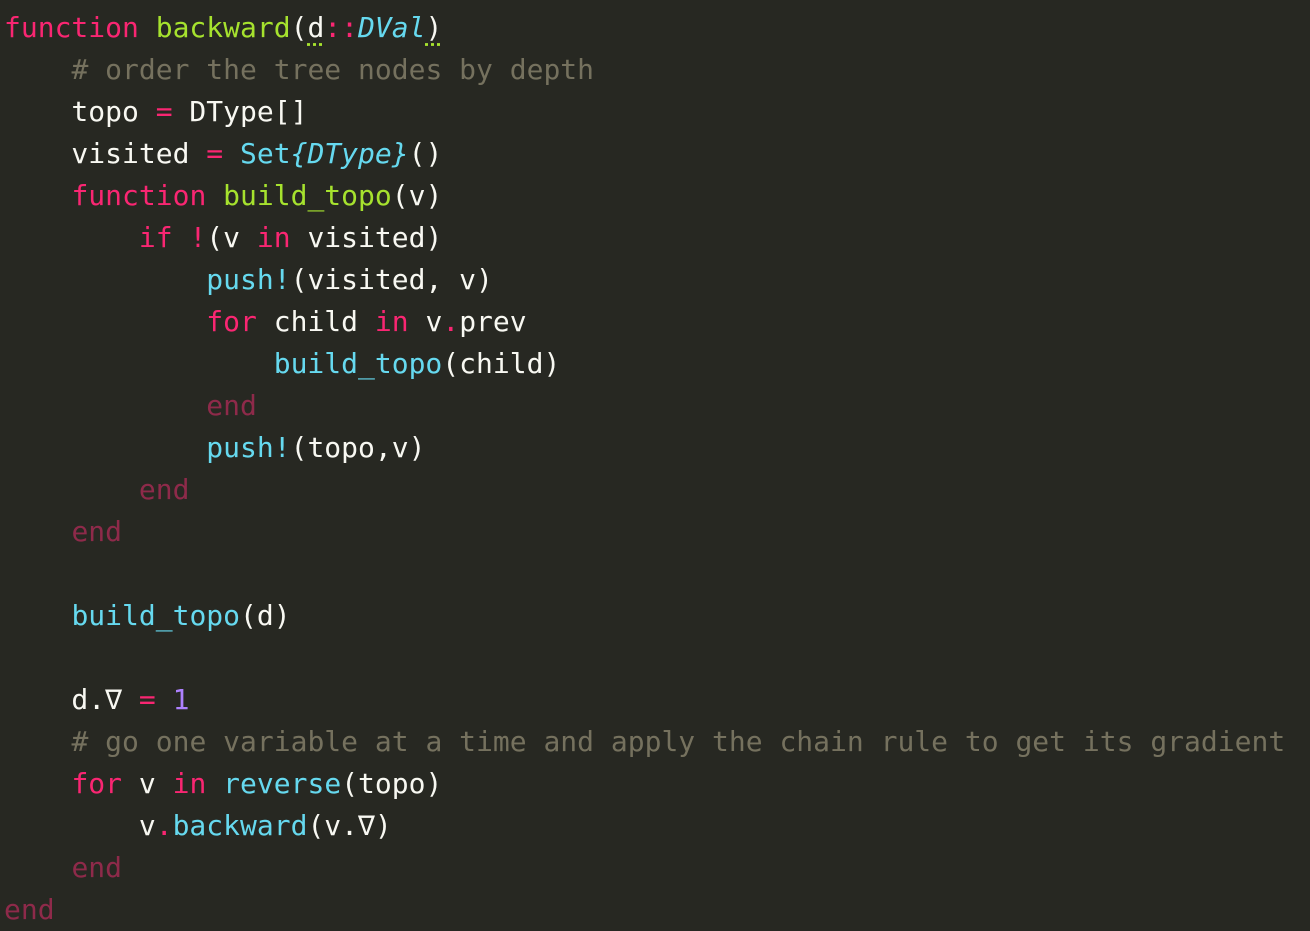  I want to click on function-call-token: Set, so click(265, 153).